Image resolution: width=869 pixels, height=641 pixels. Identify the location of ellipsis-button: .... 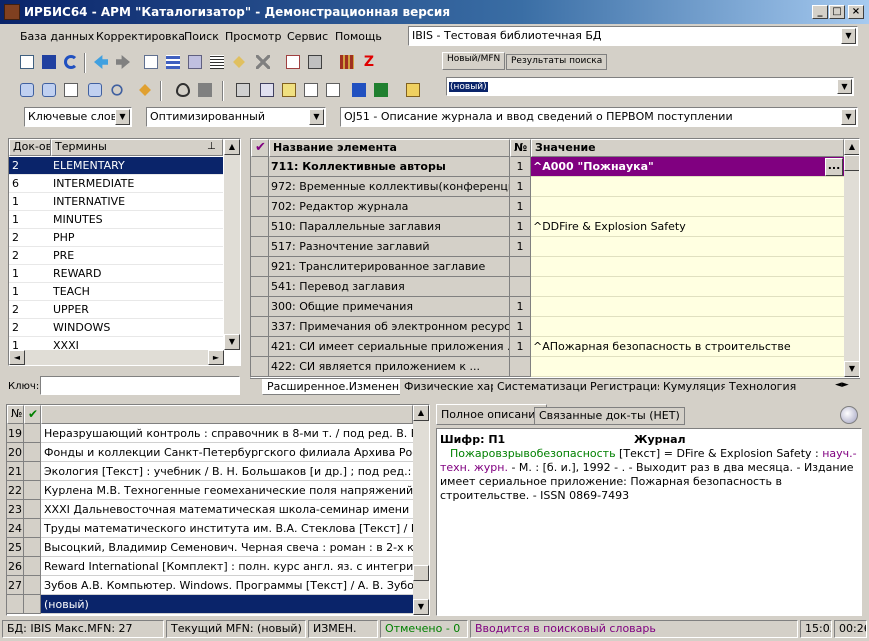
(834, 167).